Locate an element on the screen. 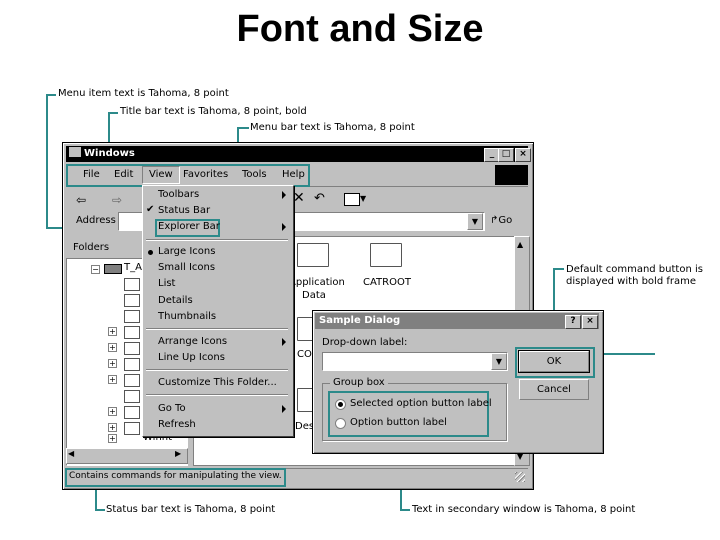 This screenshot has height=540, width=720. close-button: × is located at coordinates (523, 155).